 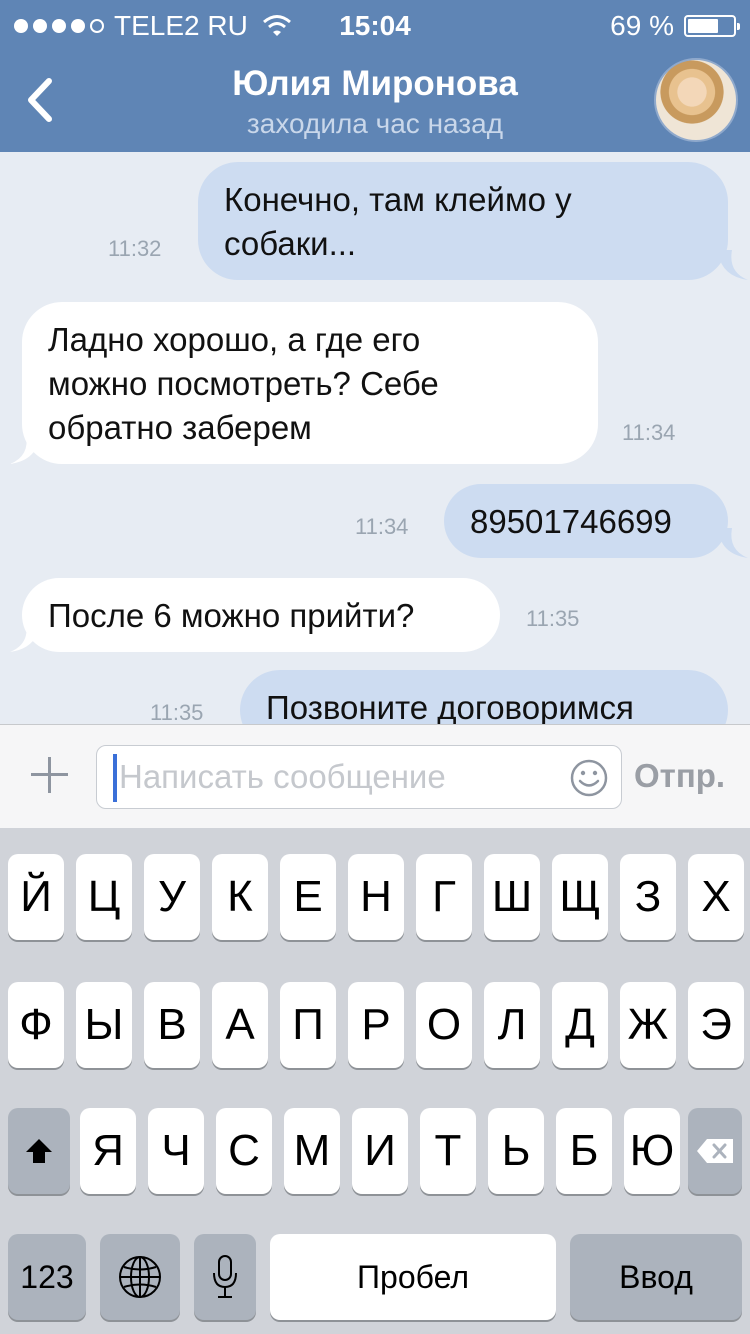 What do you see at coordinates (240, 1025) in the screenshot?
I see `keyboard-key: А` at bounding box center [240, 1025].